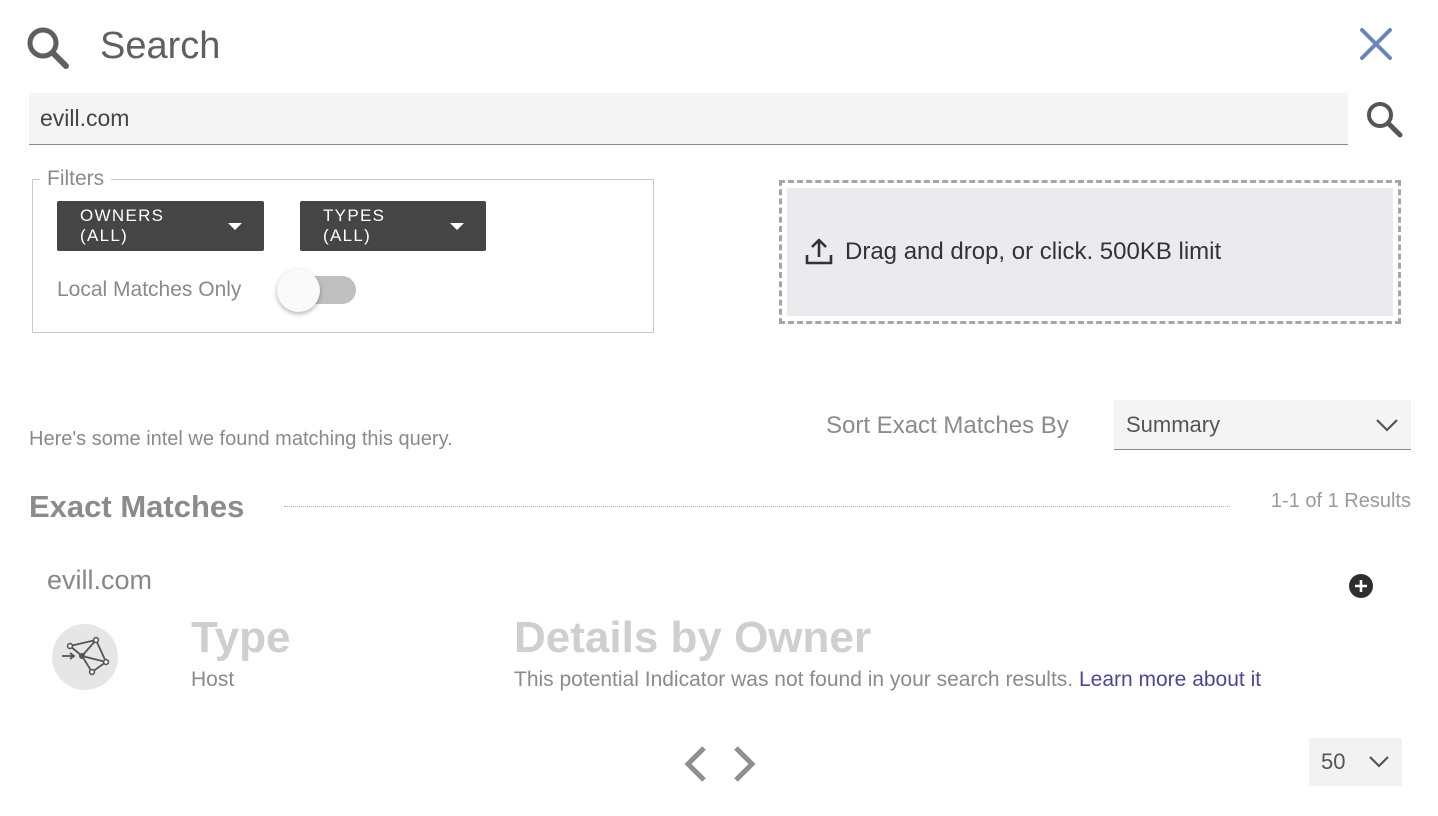 The width and height of the screenshot is (1438, 816). Describe the element at coordinates (745, 764) in the screenshot. I see `chevron-right-icon` at that location.